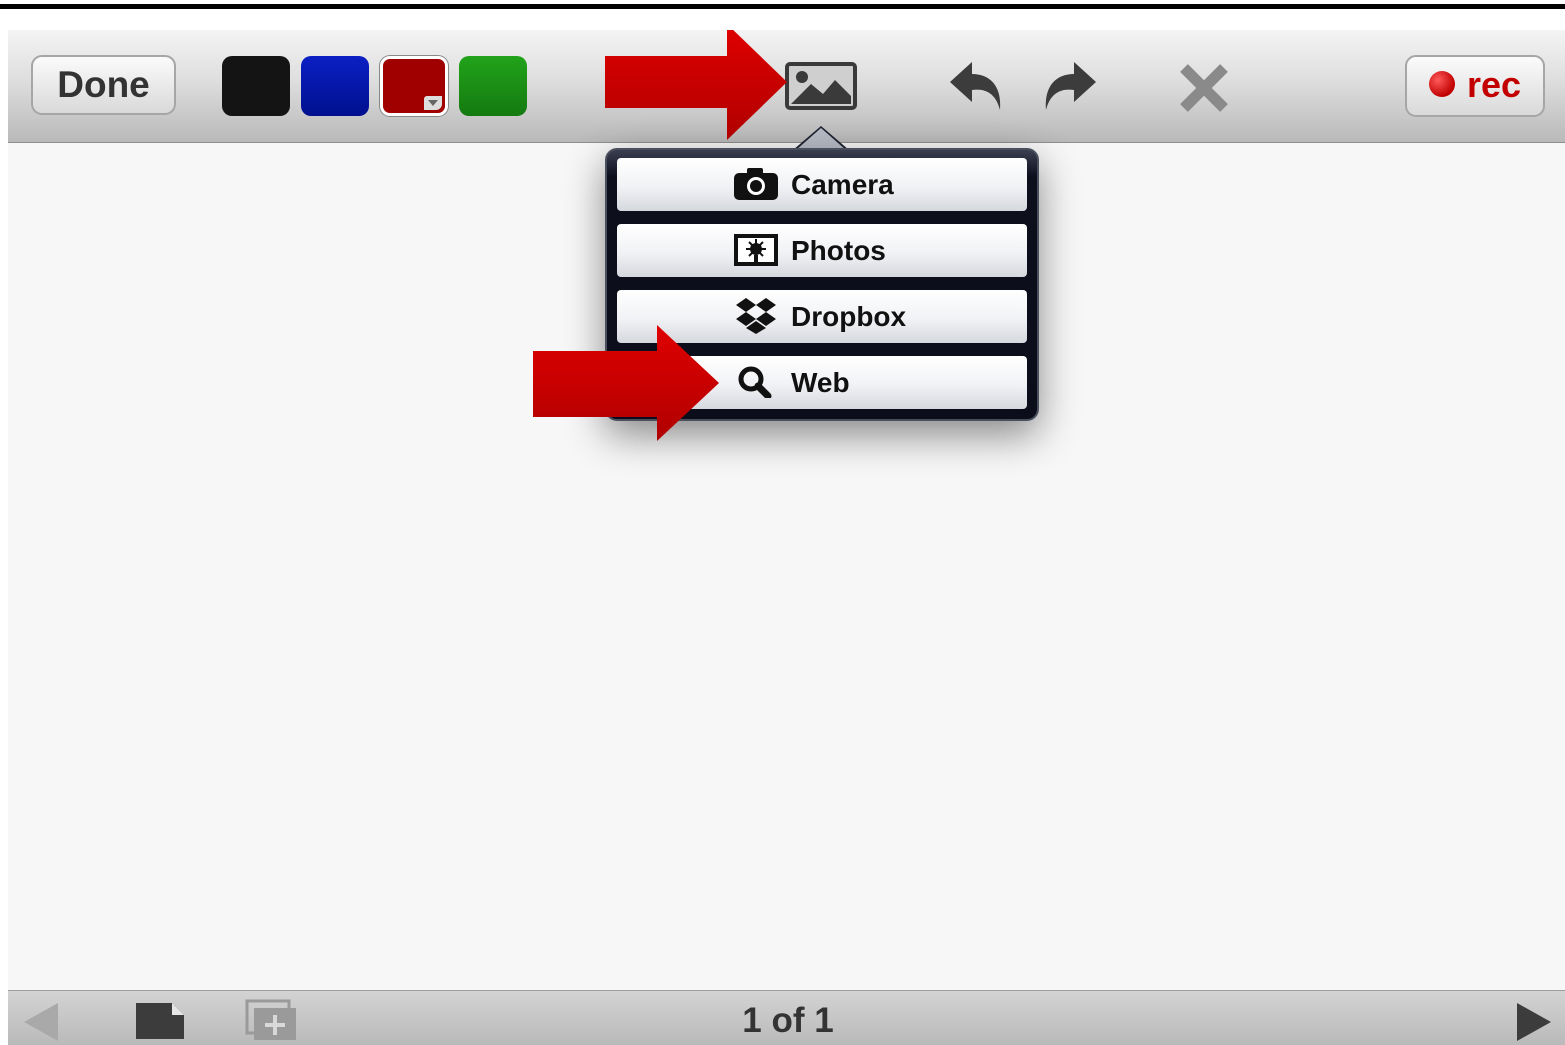  What do you see at coordinates (42, 1022) in the screenshot?
I see `prev-page-icon` at bounding box center [42, 1022].